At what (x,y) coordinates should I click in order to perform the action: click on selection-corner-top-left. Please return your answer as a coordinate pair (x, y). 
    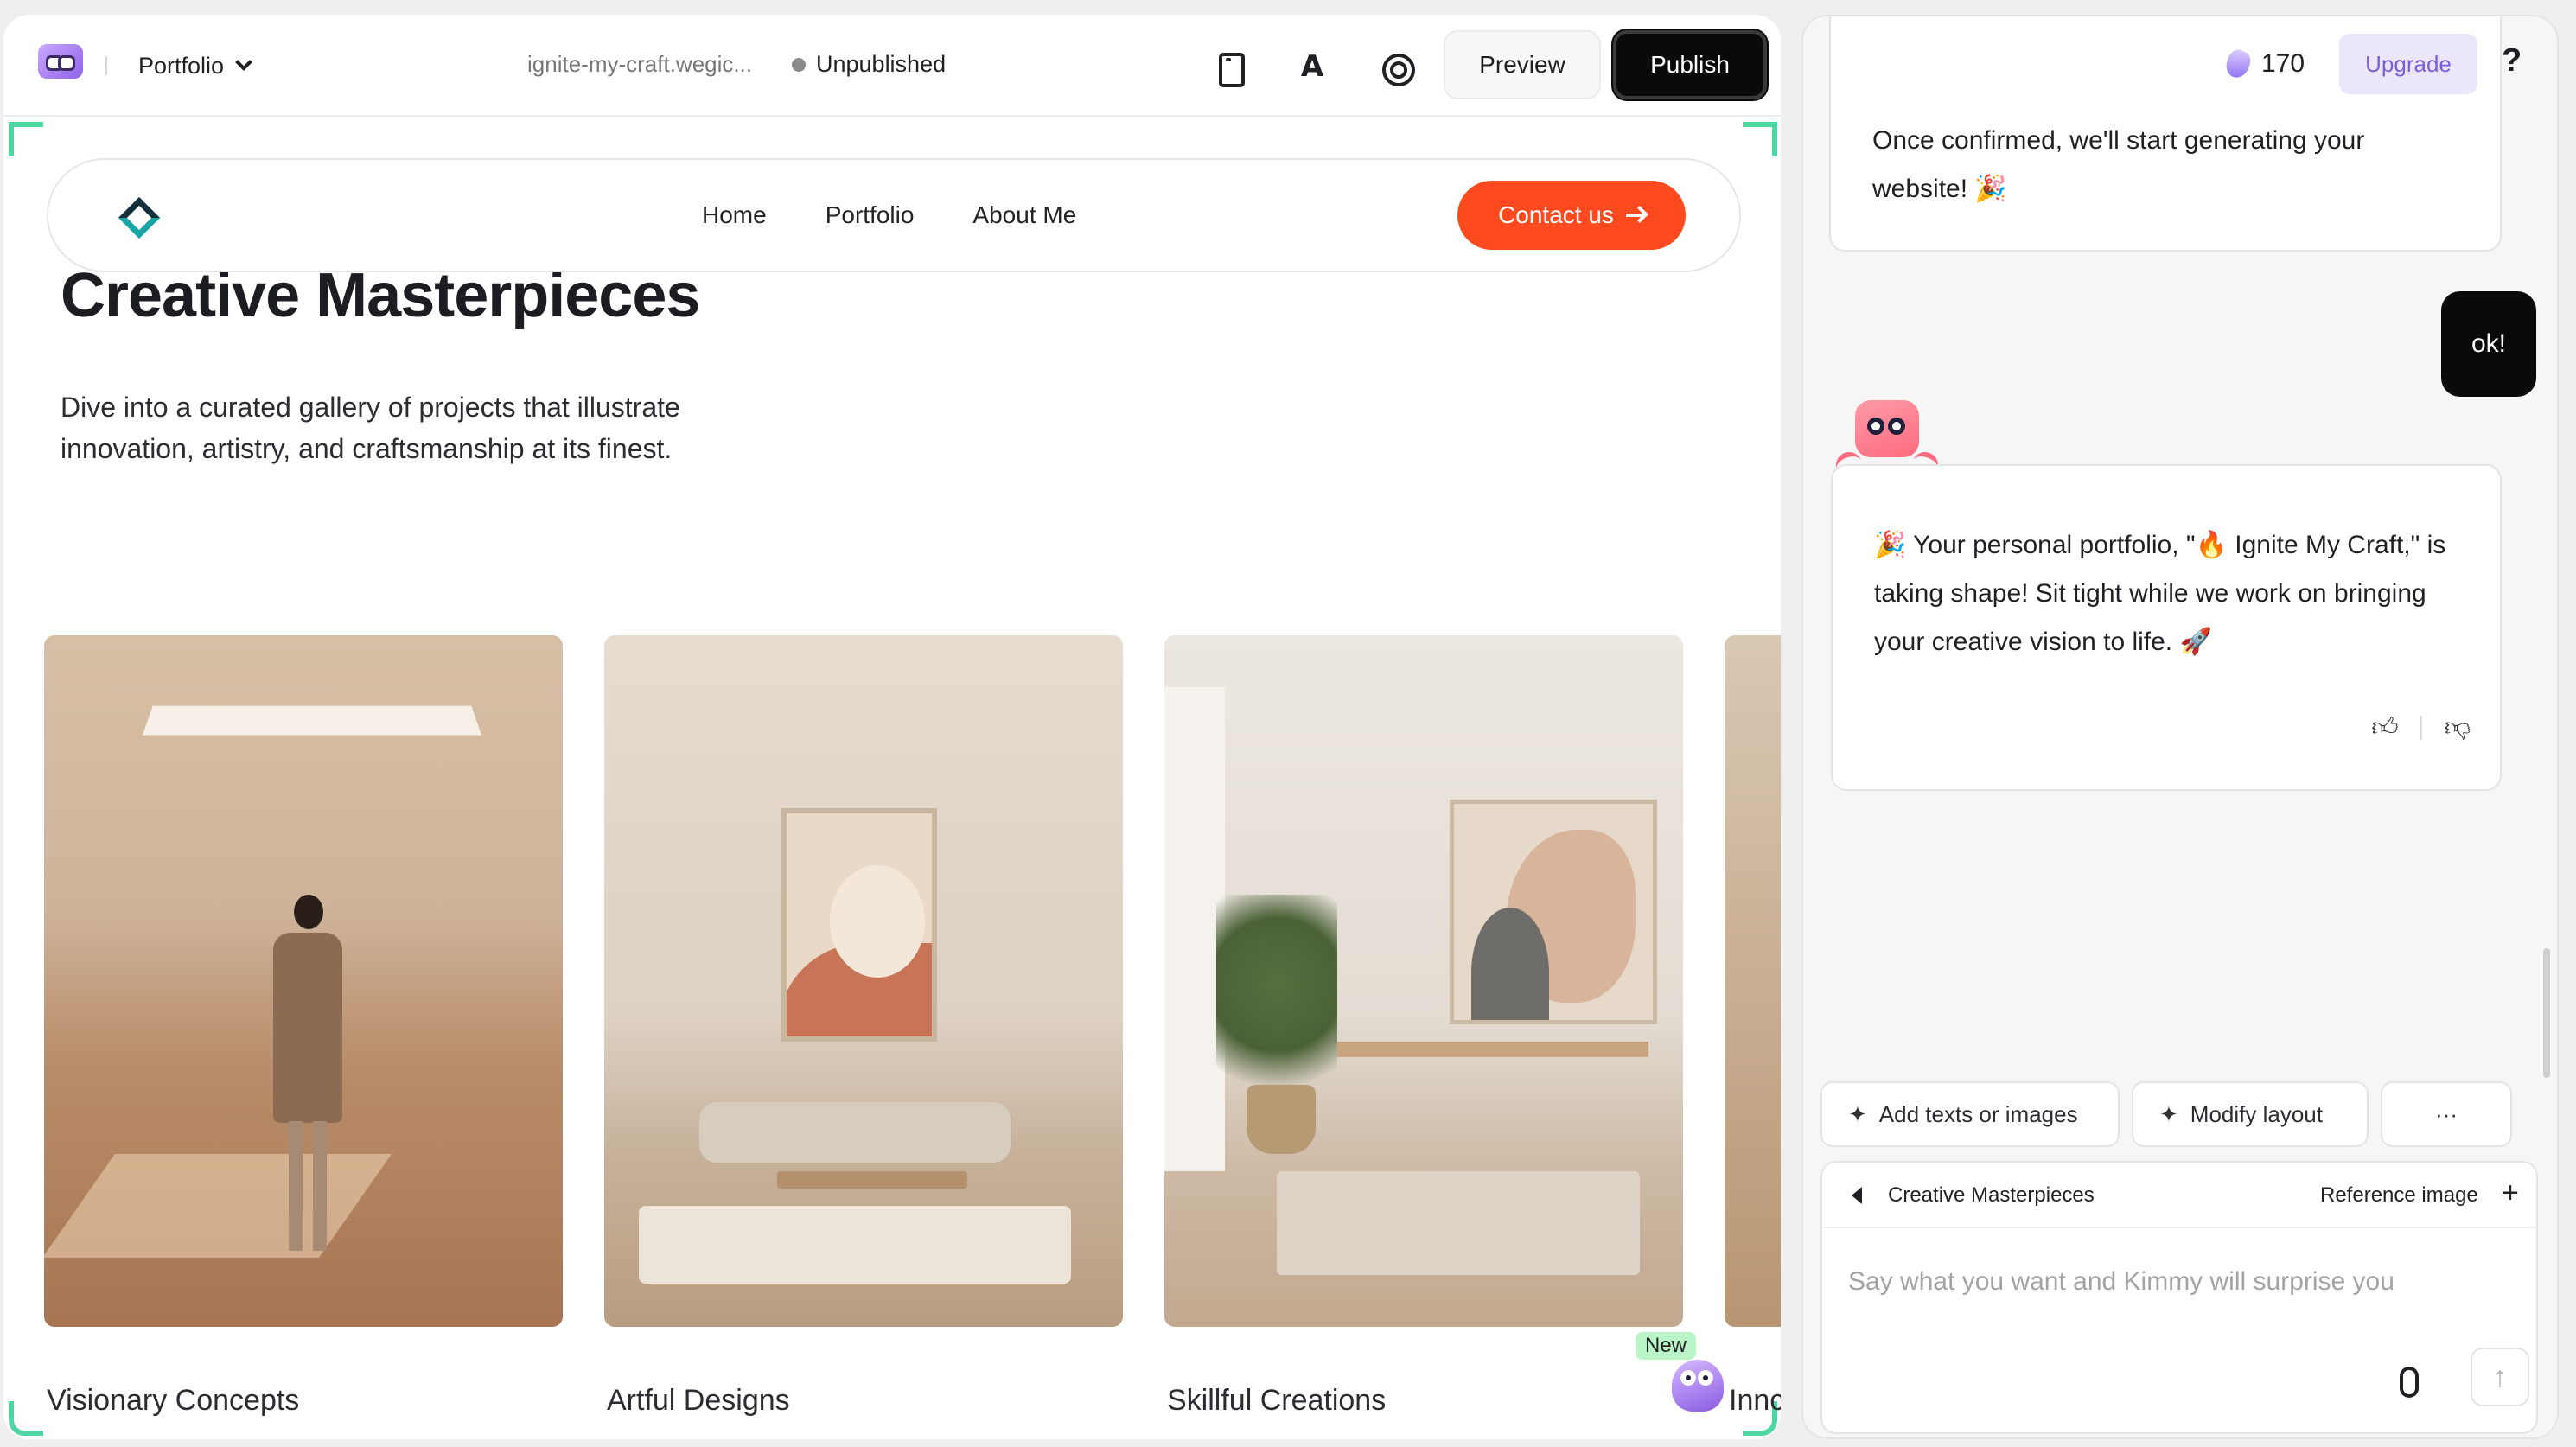
    Looking at the image, I should click on (26, 139).